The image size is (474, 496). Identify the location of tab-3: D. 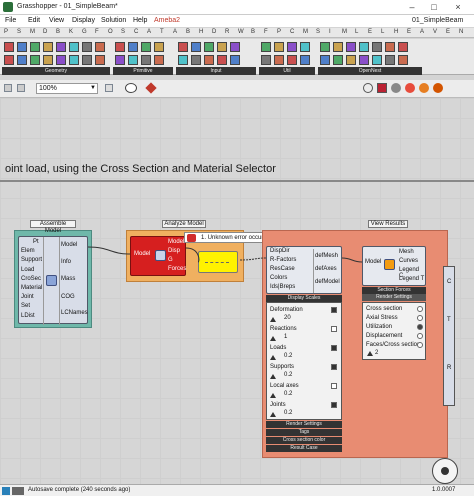
(45, 32).